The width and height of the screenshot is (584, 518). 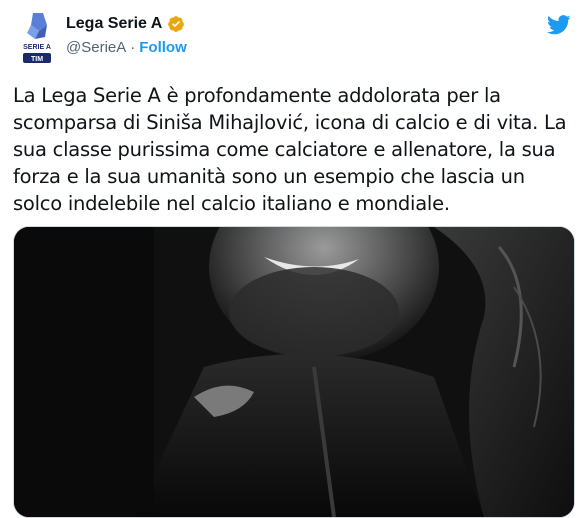 What do you see at coordinates (114, 24) in the screenshot?
I see `author-name: Lega Serie A` at bounding box center [114, 24].